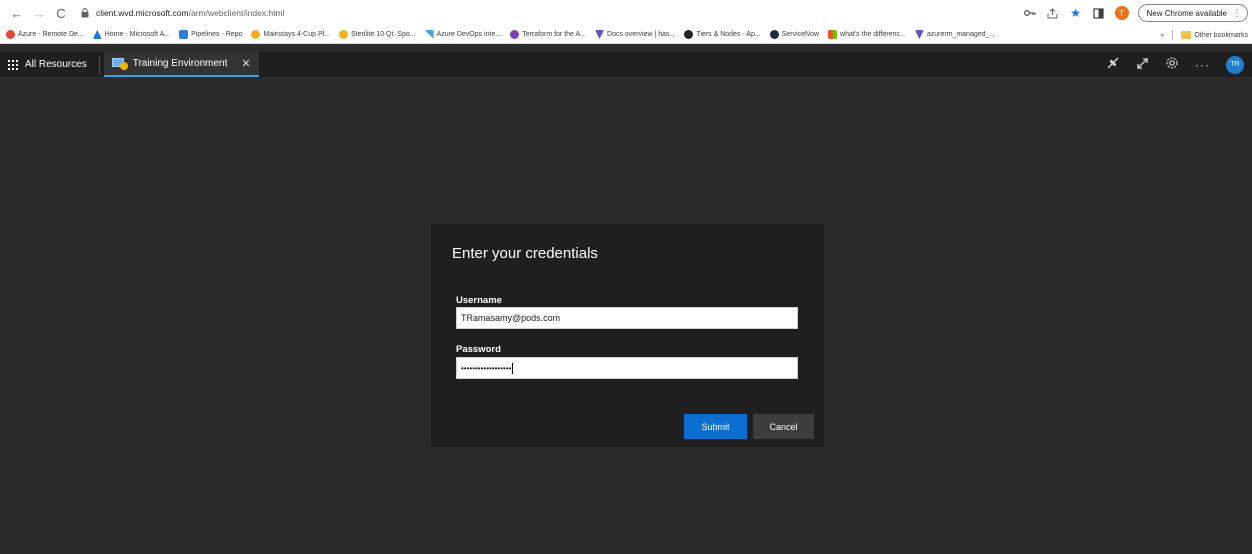 This screenshot has height=554, width=1252. Describe the element at coordinates (478, 349) in the screenshot. I see `password-label: Password` at that location.